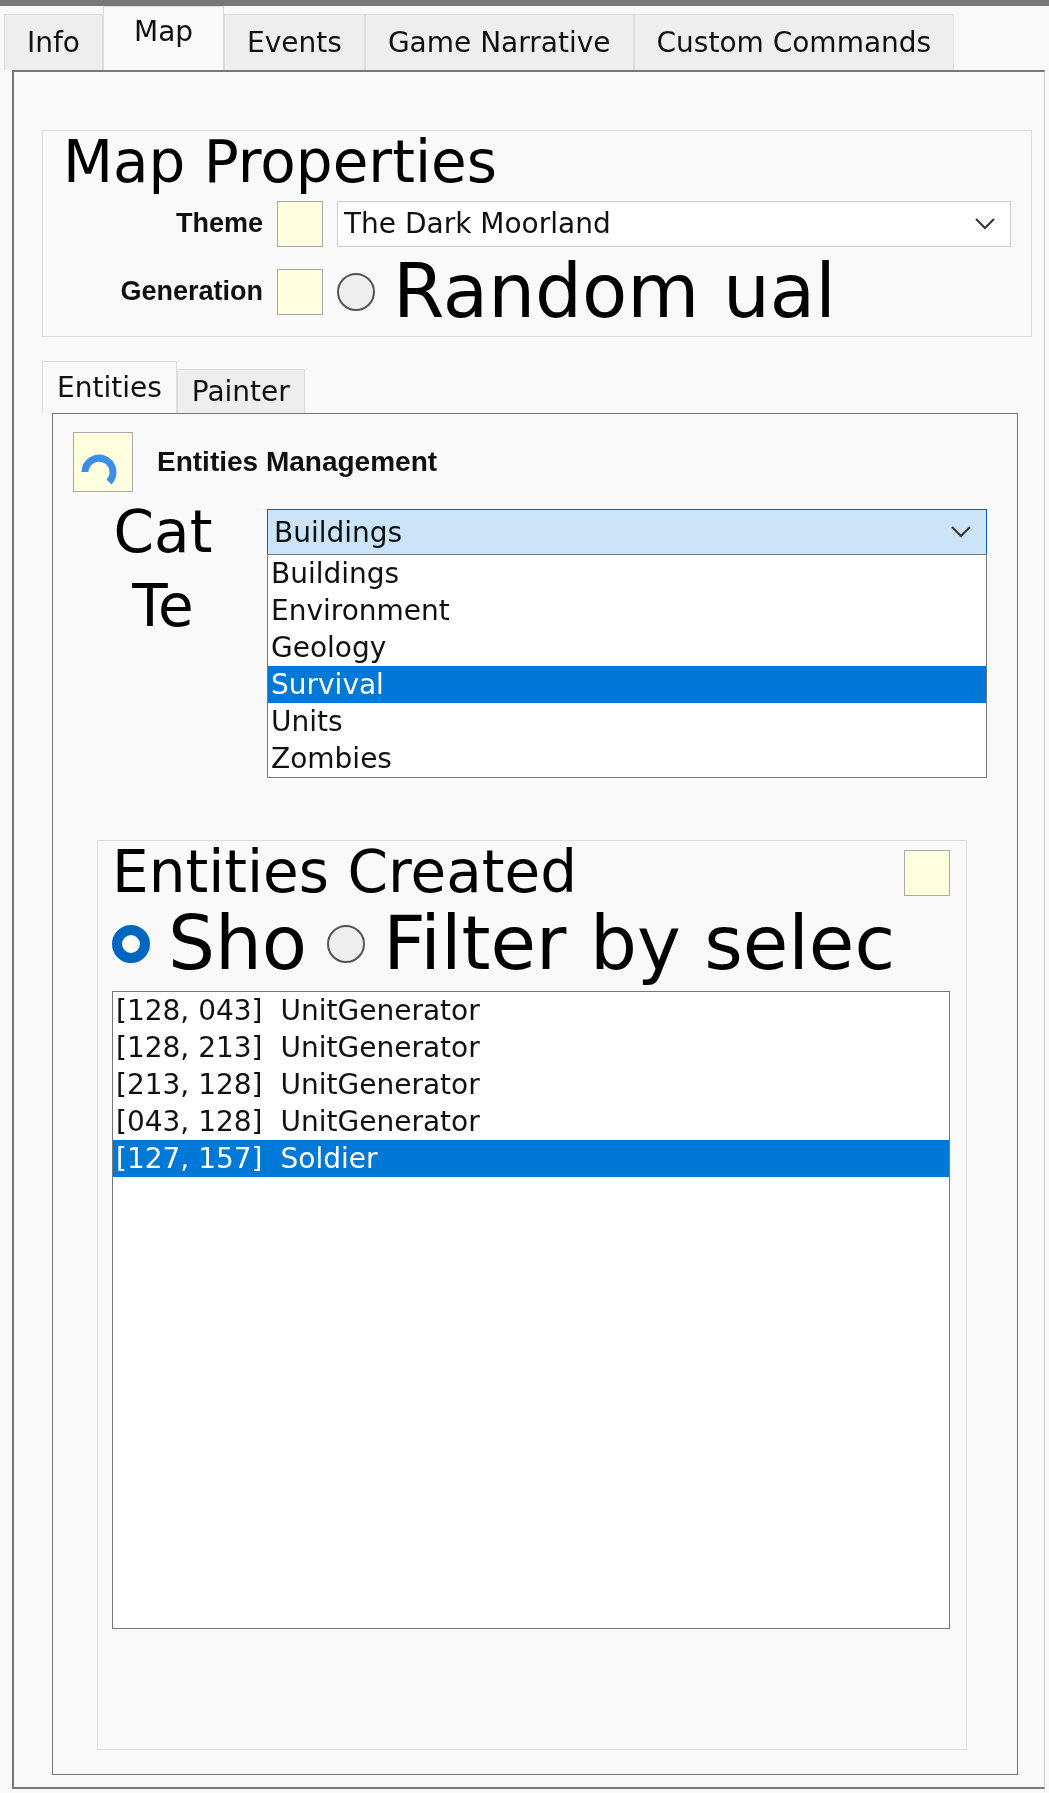 This screenshot has width=1049, height=1793. Describe the element at coordinates (53, 42) in the screenshot. I see `tab: Info` at that location.